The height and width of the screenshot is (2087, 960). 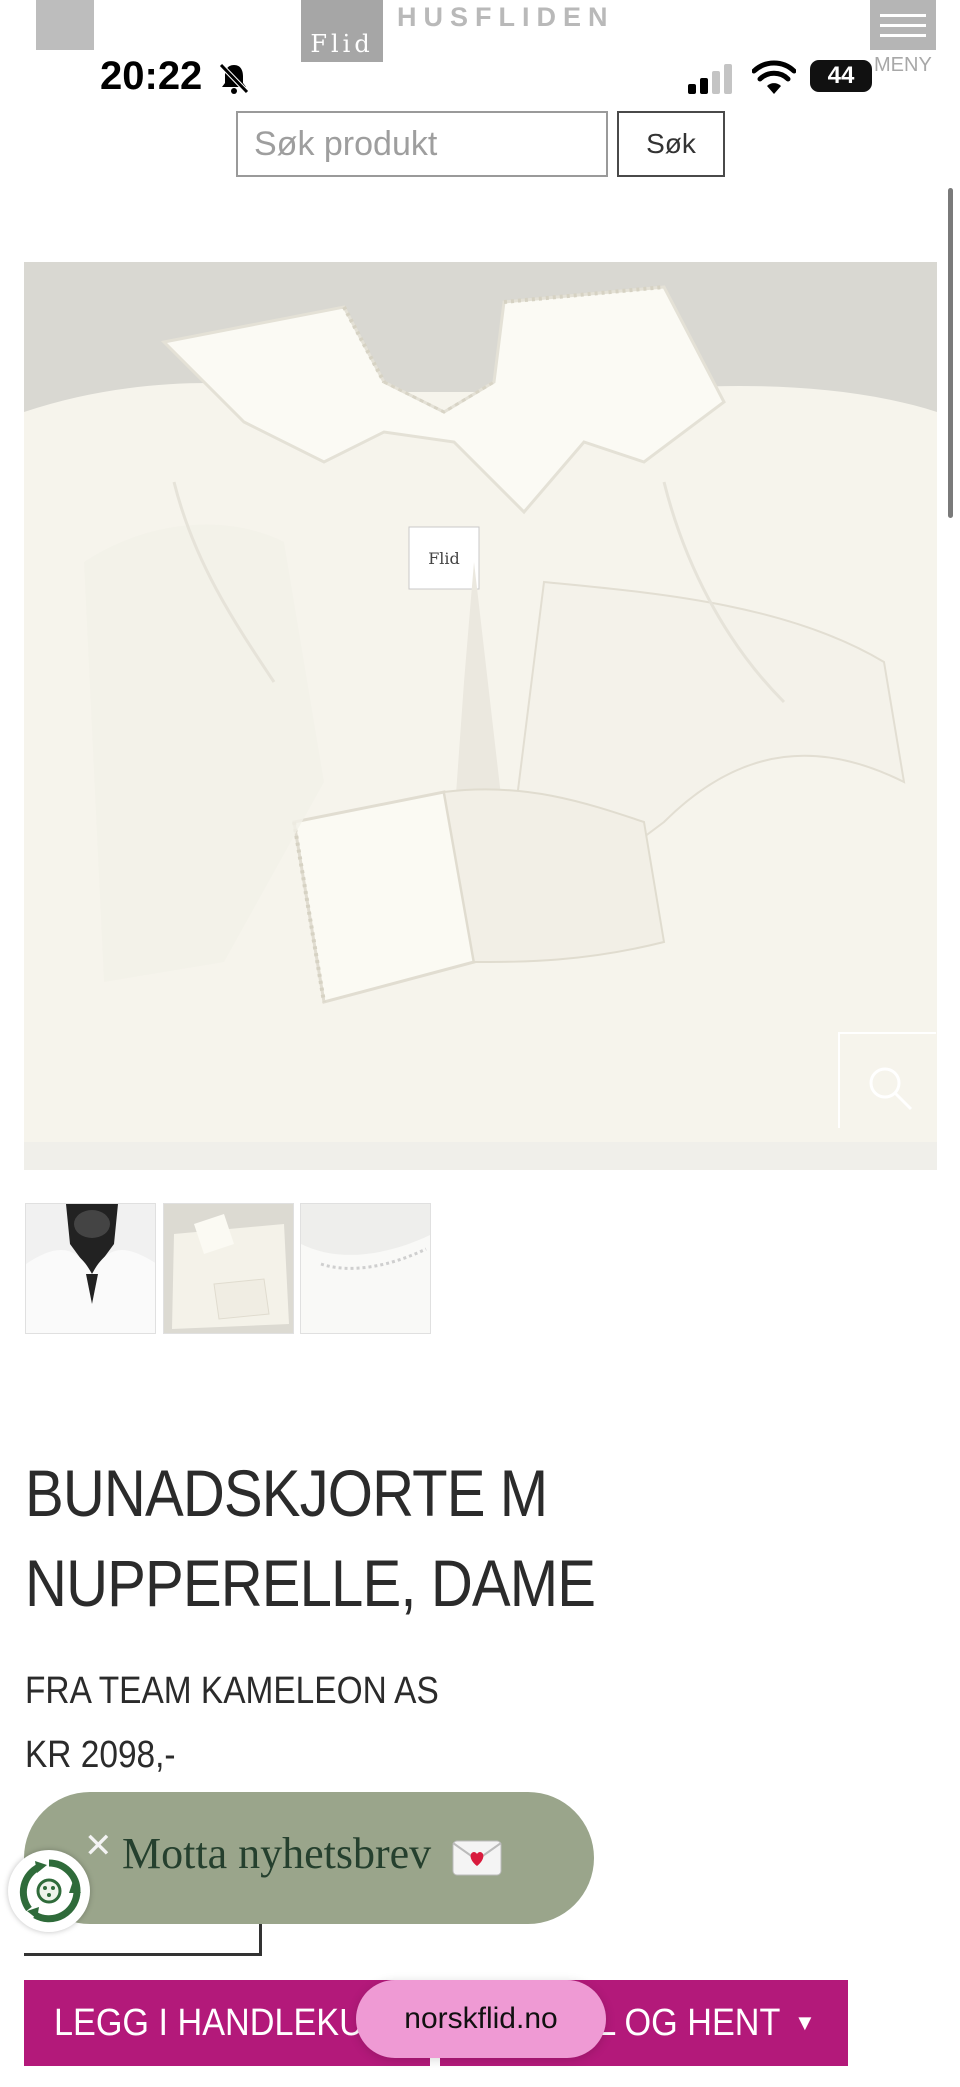 What do you see at coordinates (903, 15) in the screenshot?
I see `hamburger-icon` at bounding box center [903, 15].